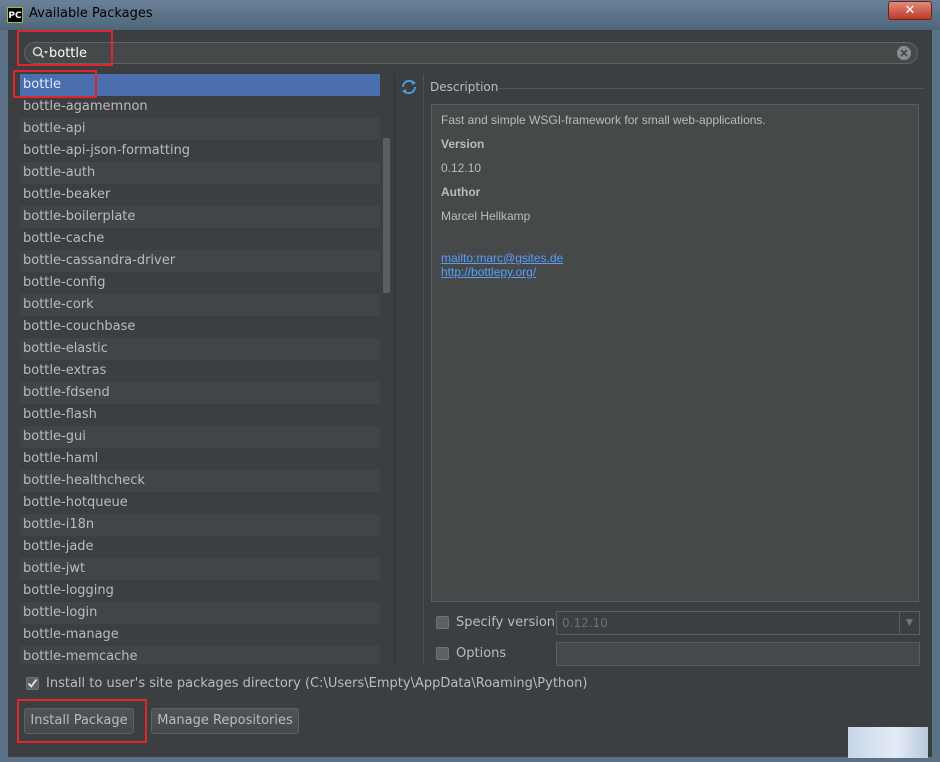 The width and height of the screenshot is (940, 762). What do you see at coordinates (200, 239) in the screenshot?
I see `package-list-item: bottle-cache` at bounding box center [200, 239].